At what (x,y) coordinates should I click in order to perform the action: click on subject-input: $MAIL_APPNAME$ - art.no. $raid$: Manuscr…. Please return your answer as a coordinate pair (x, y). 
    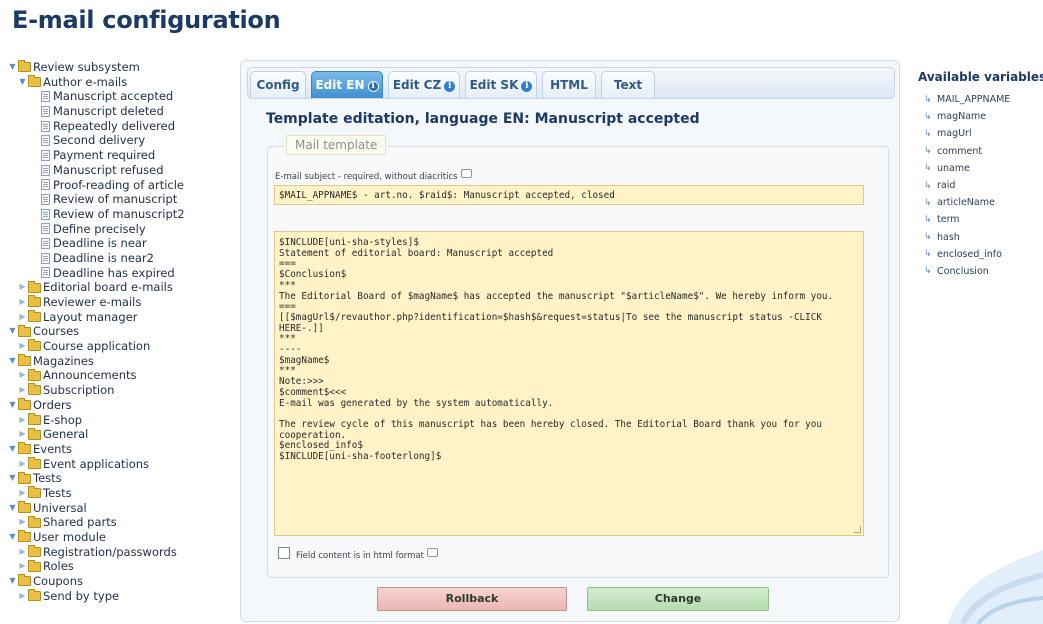
    Looking at the image, I should click on (569, 195).